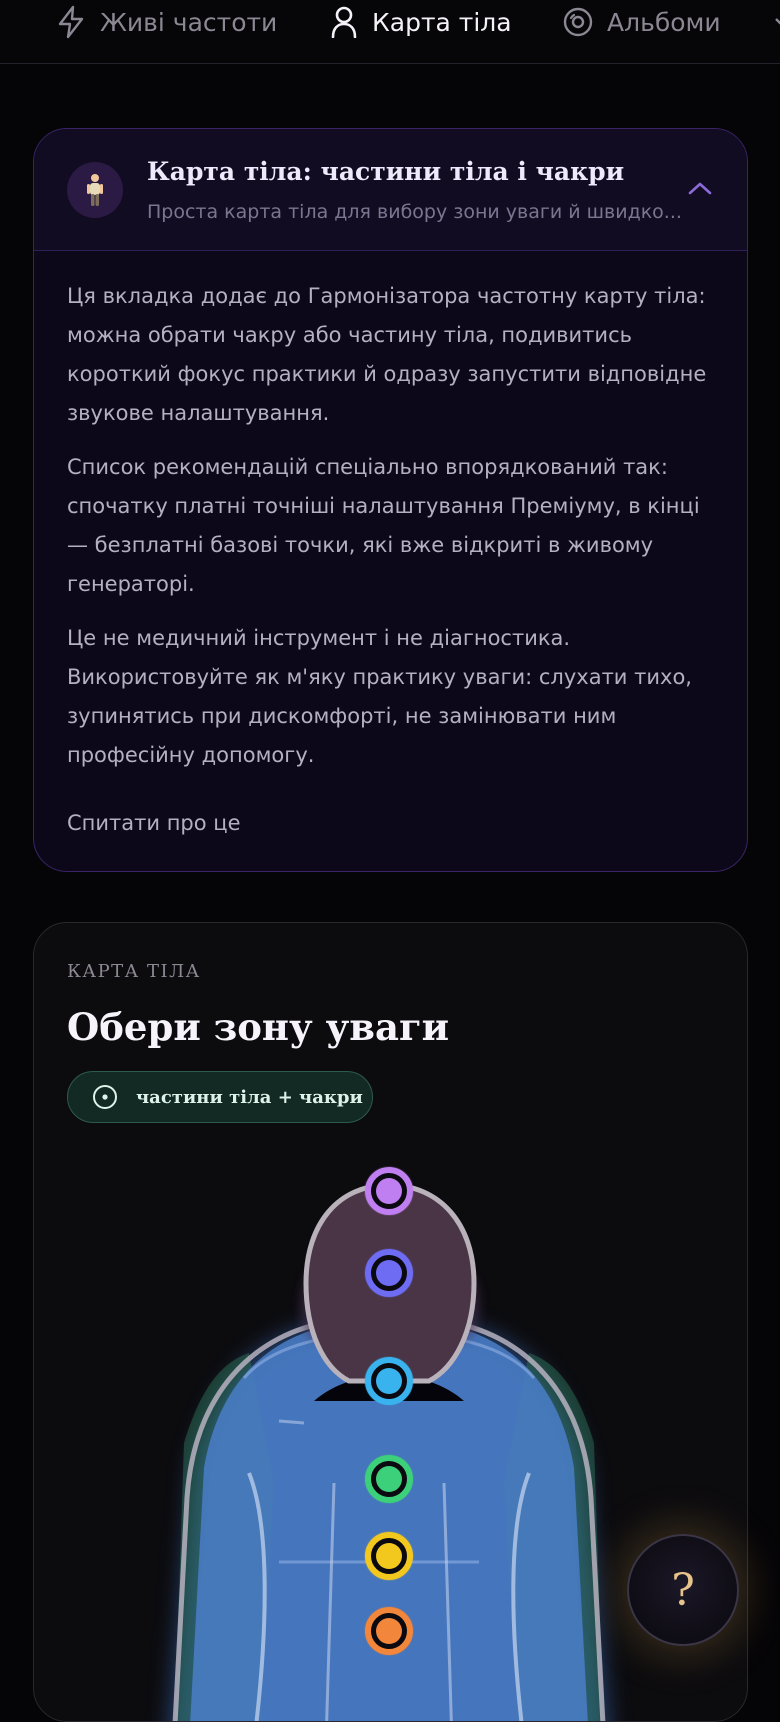  I want to click on mode-chip: частини тіла + чакри, so click(220, 1097).